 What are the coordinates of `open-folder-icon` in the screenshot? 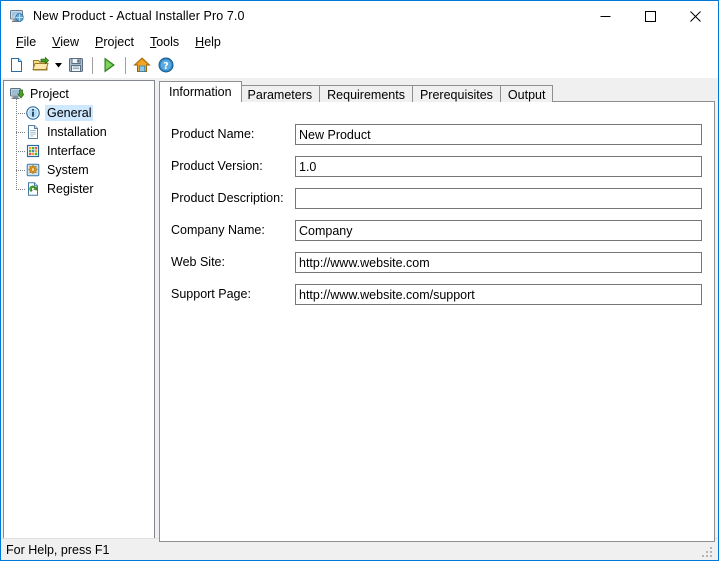 It's located at (41, 63).